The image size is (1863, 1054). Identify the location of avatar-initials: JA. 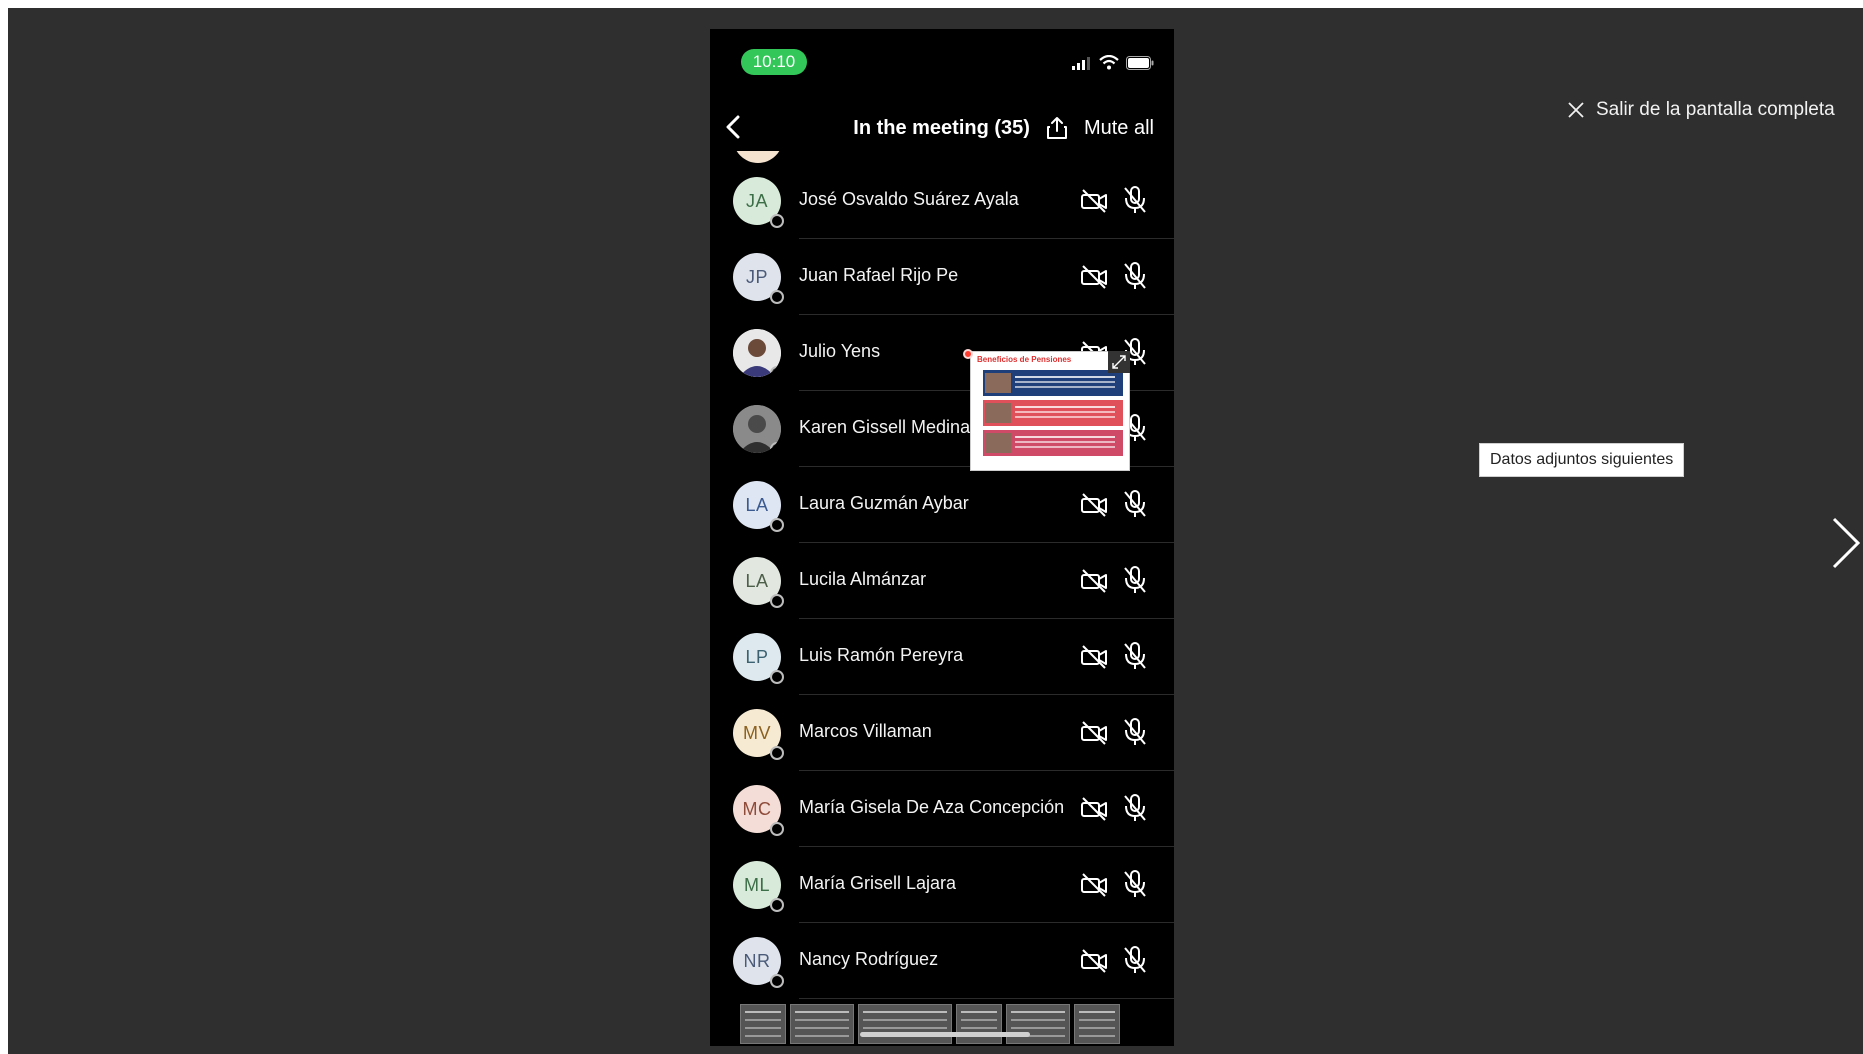
(756, 200).